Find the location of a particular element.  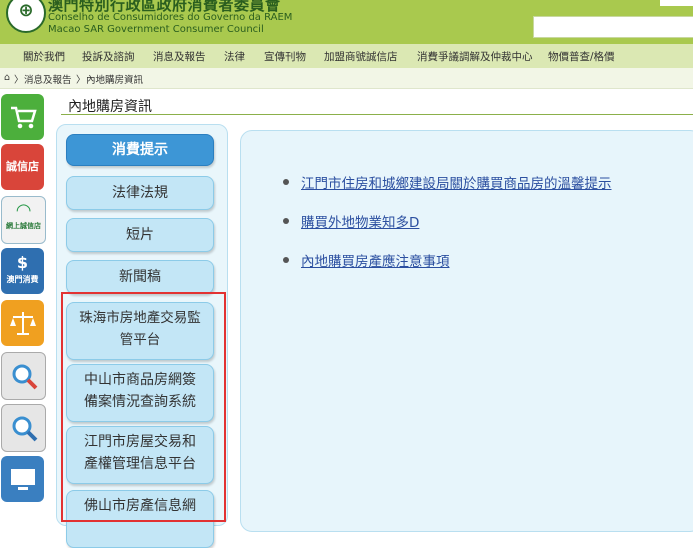

online-certified-shop-label: 網上誠信店 is located at coordinates (23, 226).